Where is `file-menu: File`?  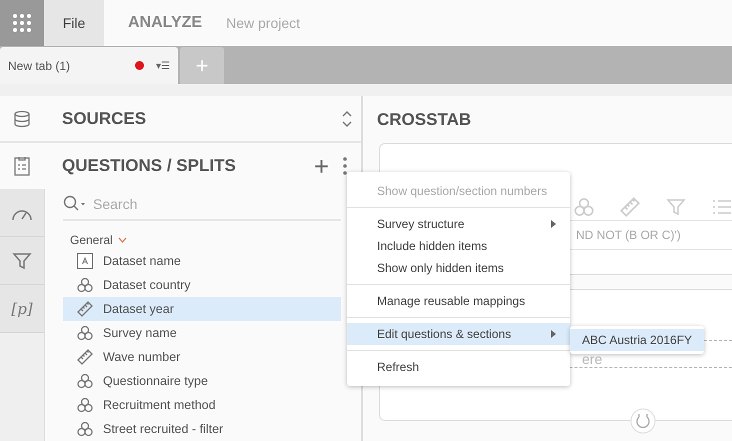
file-menu: File is located at coordinates (74, 23).